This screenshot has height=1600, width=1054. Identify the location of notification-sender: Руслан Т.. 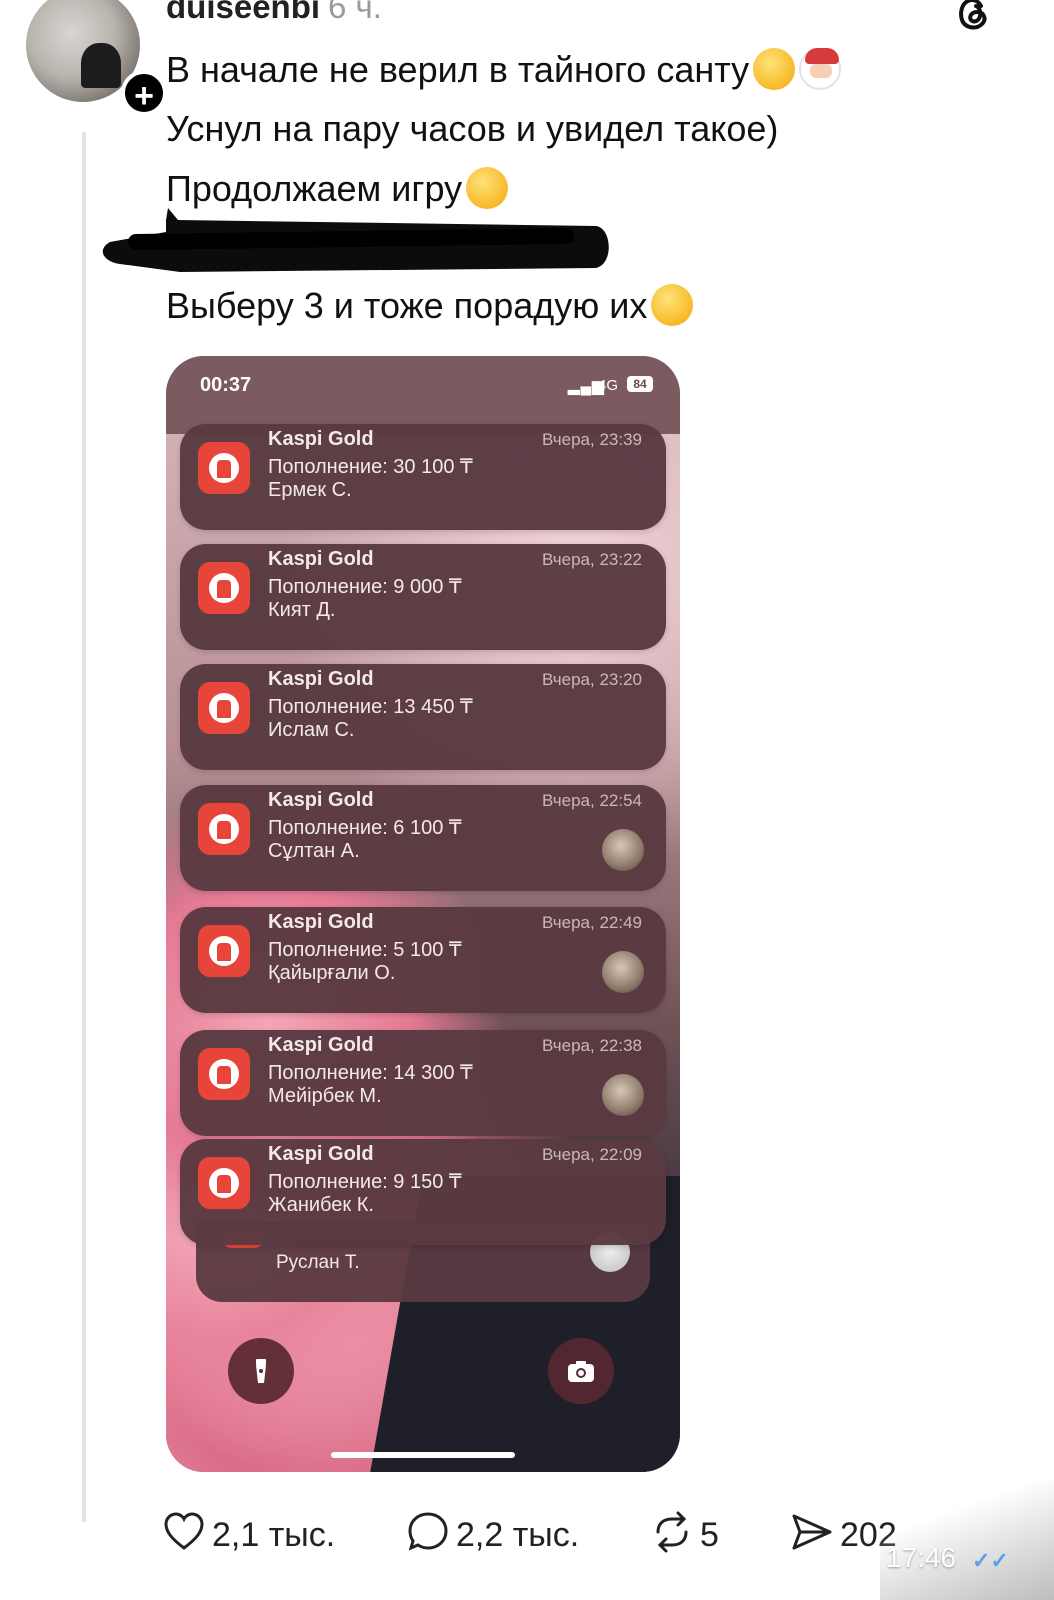
(318, 1262).